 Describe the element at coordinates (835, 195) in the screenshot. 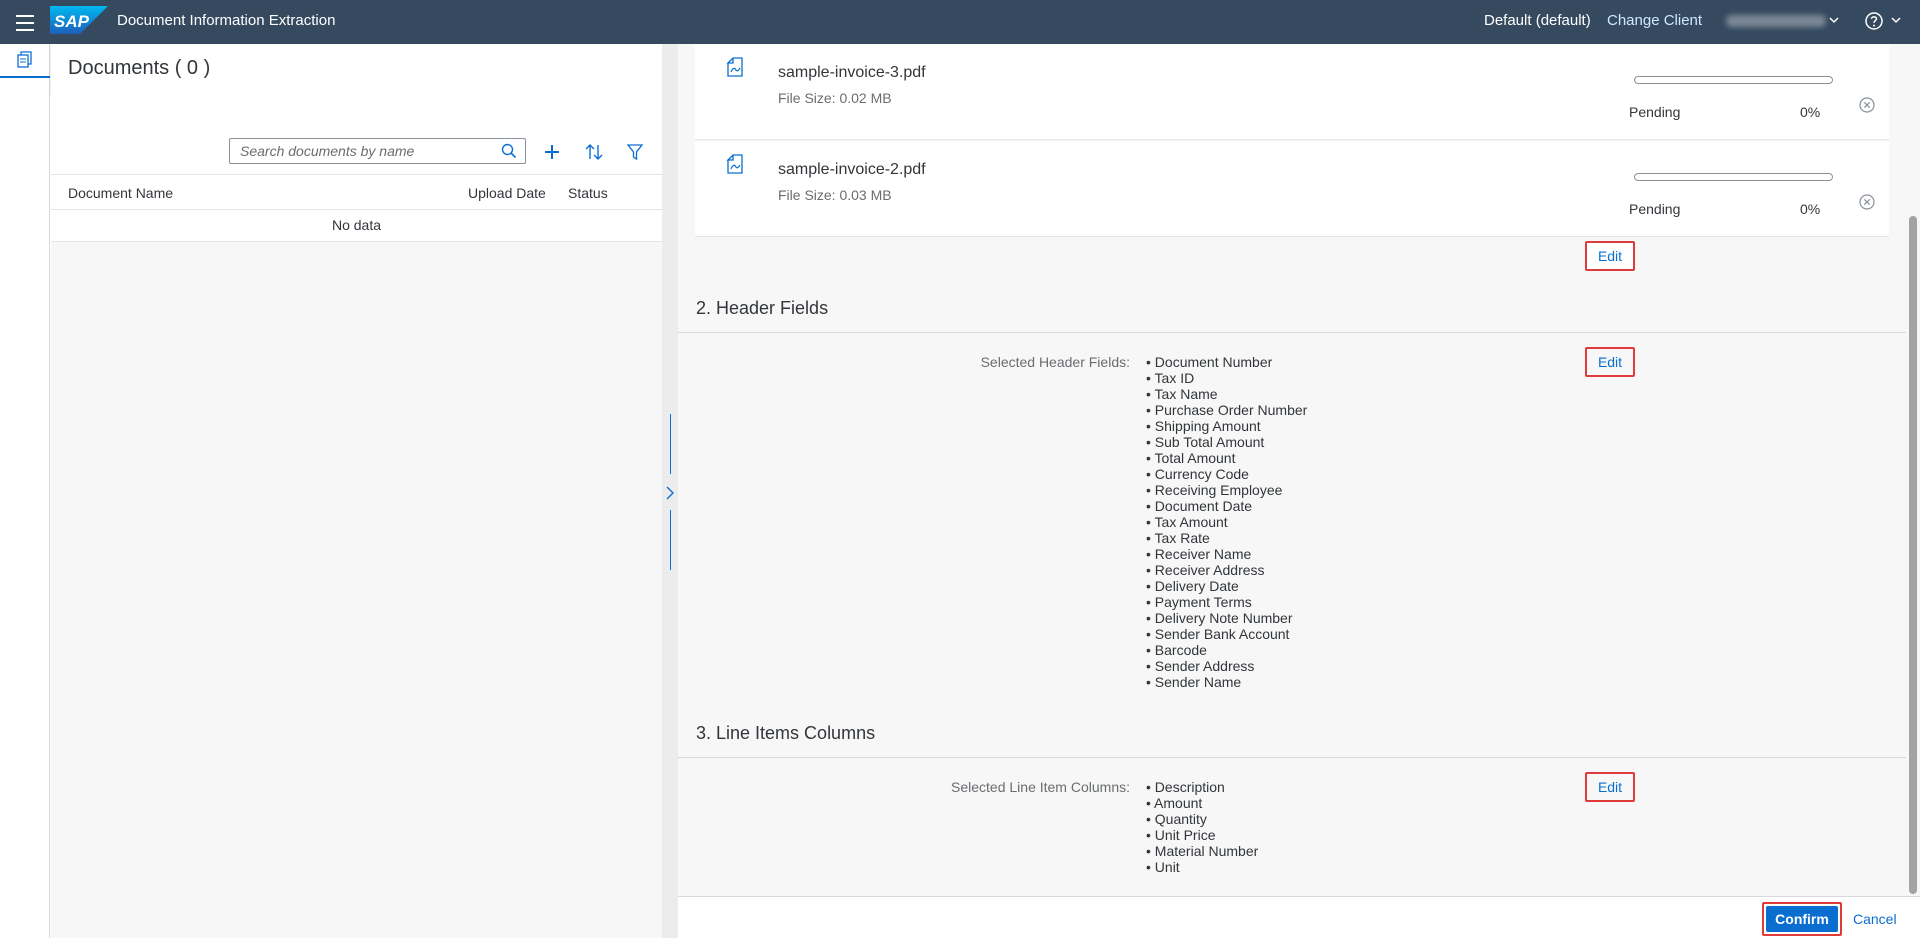

I see `file-size: File Size: 0.03 MB` at that location.